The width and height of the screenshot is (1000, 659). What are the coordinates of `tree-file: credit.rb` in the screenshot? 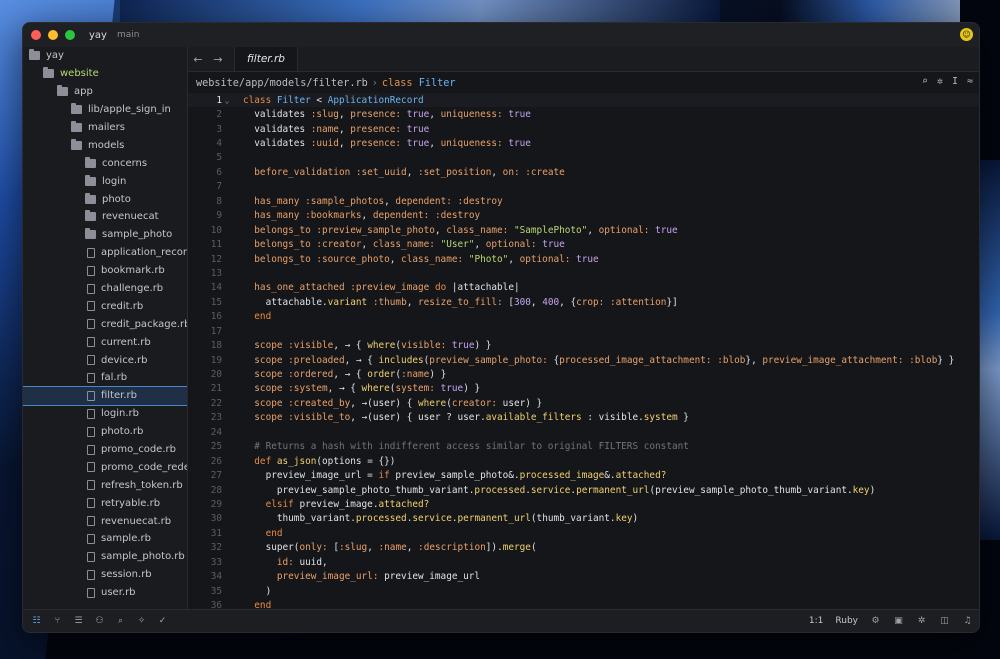 It's located at (105, 306).